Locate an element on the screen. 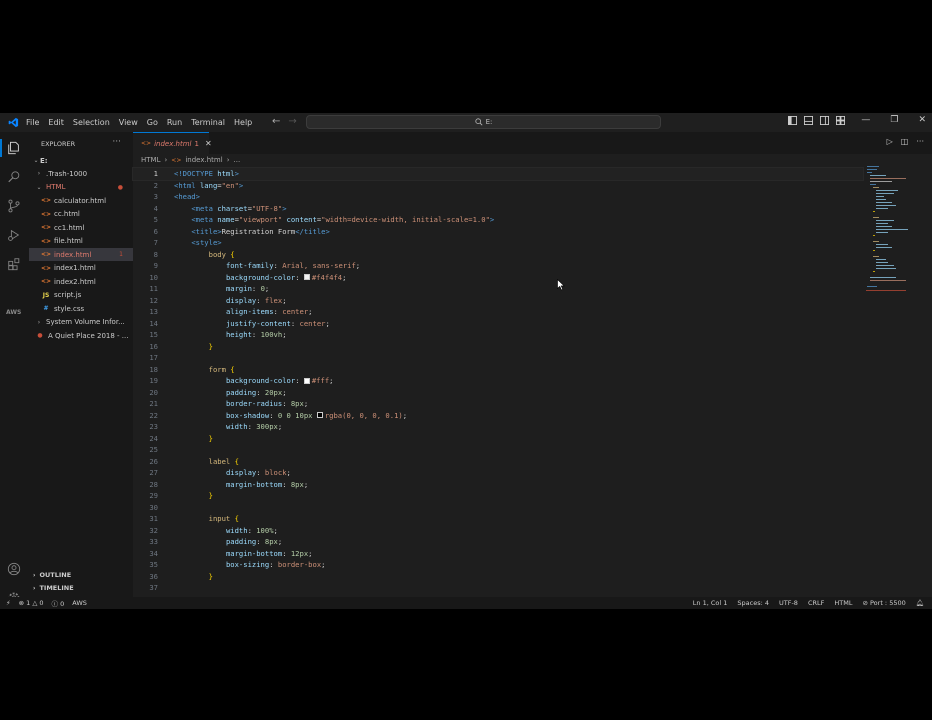 This screenshot has width=932, height=720. chevron-down-icon: ⌄ is located at coordinates (39, 187).